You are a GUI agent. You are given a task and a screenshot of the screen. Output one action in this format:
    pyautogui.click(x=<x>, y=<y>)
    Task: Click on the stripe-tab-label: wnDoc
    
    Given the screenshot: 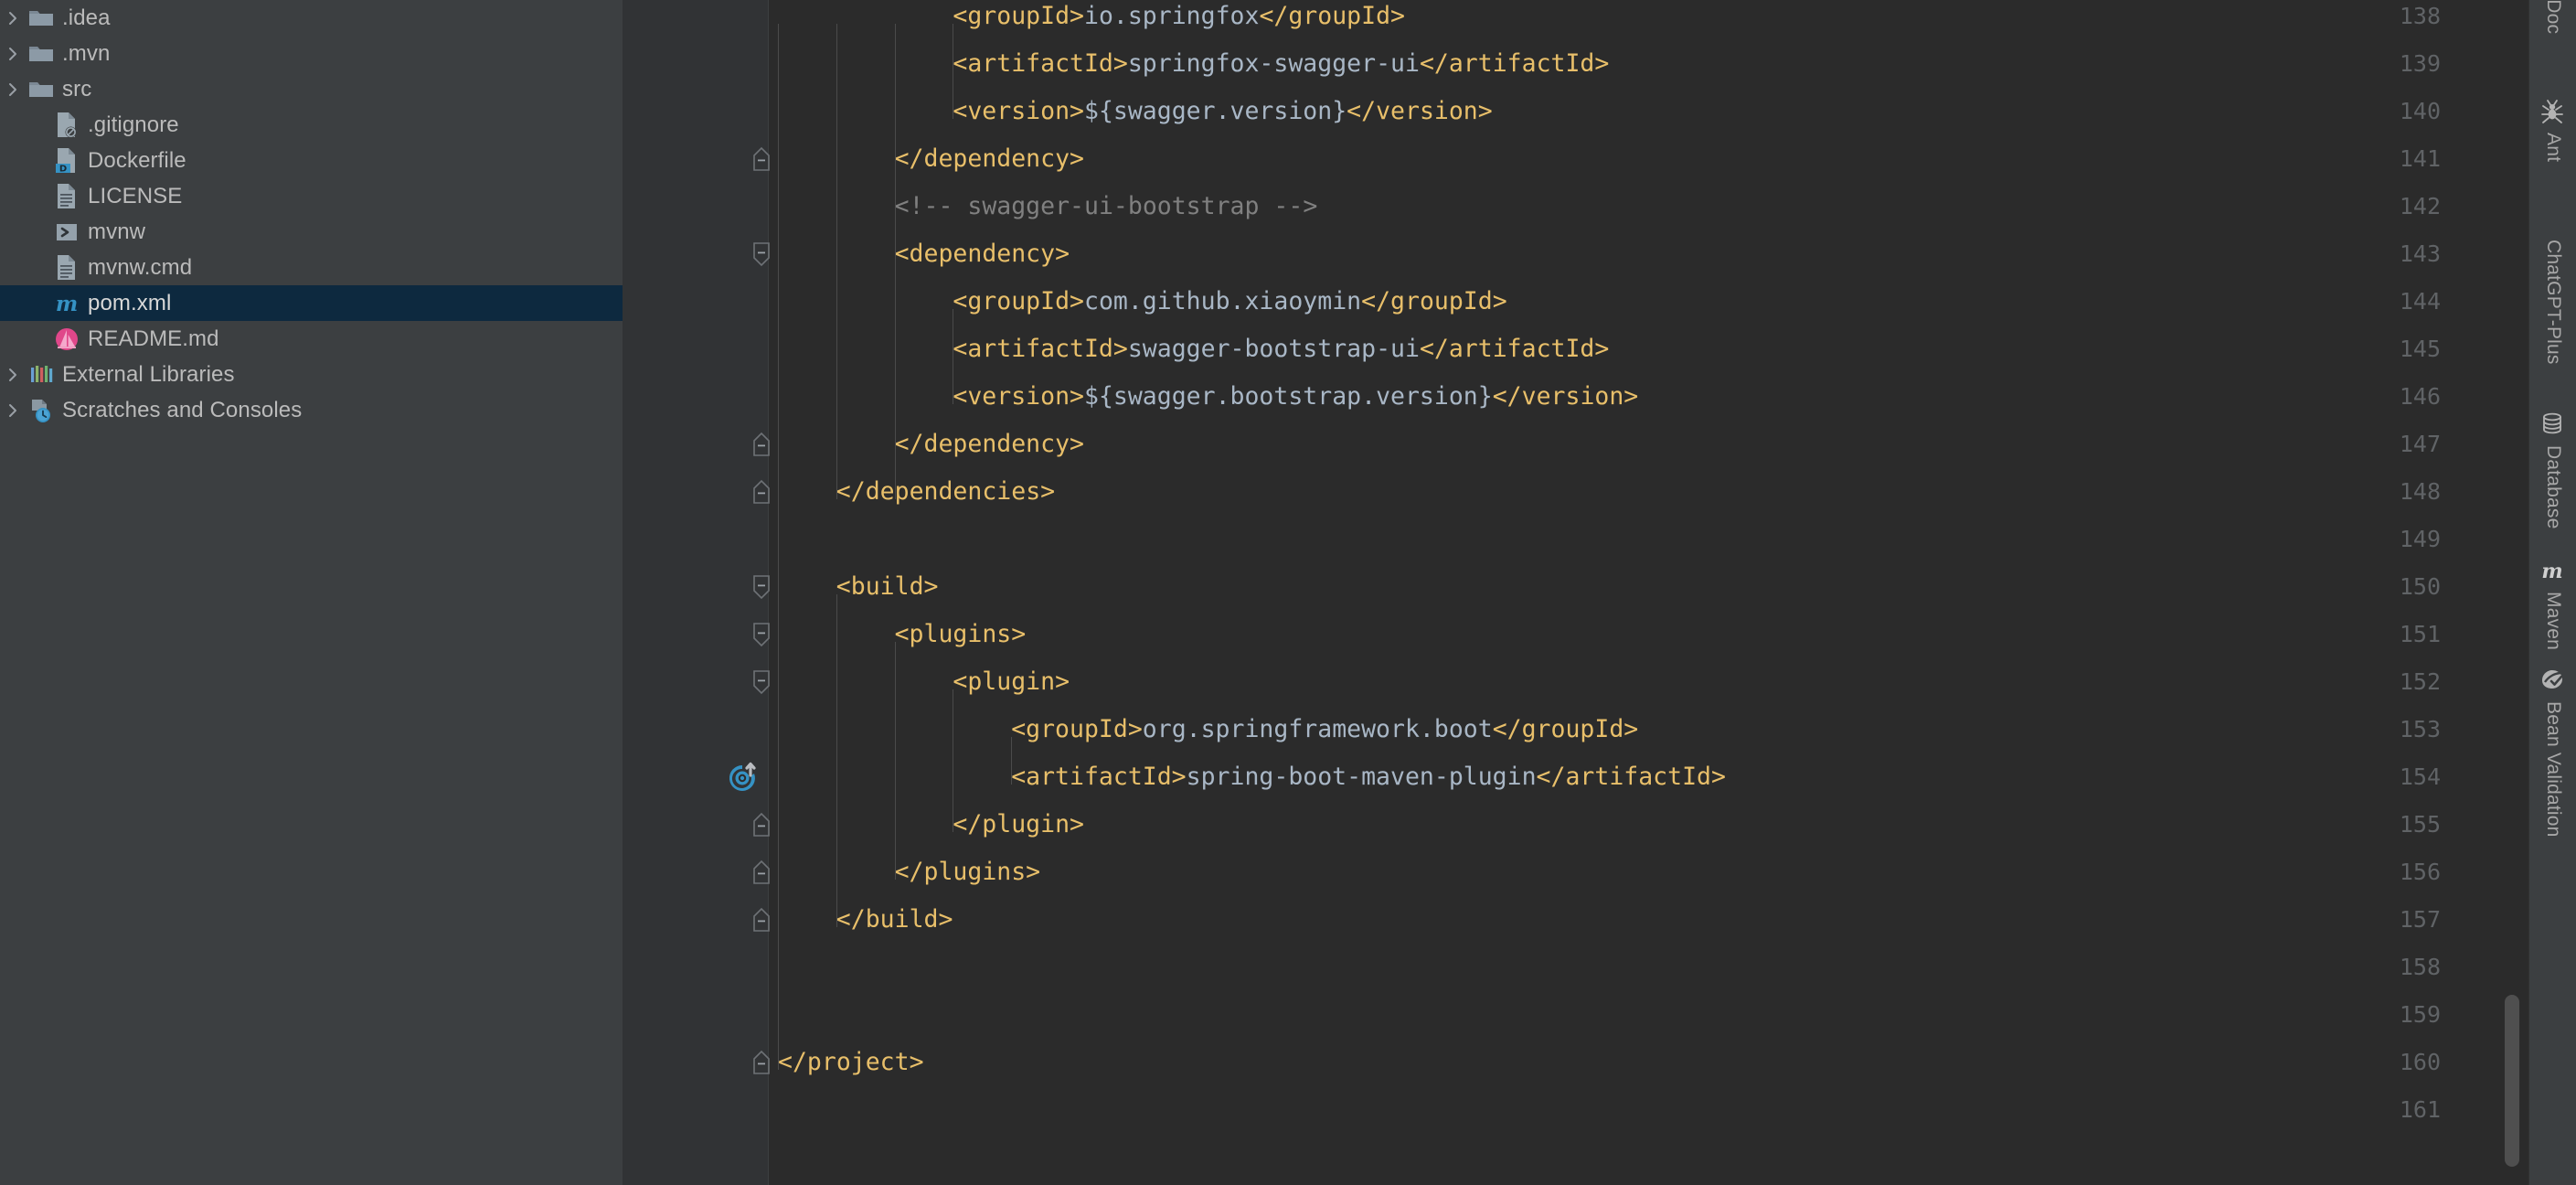 What is the action you would take?
    pyautogui.click(x=2553, y=18)
    